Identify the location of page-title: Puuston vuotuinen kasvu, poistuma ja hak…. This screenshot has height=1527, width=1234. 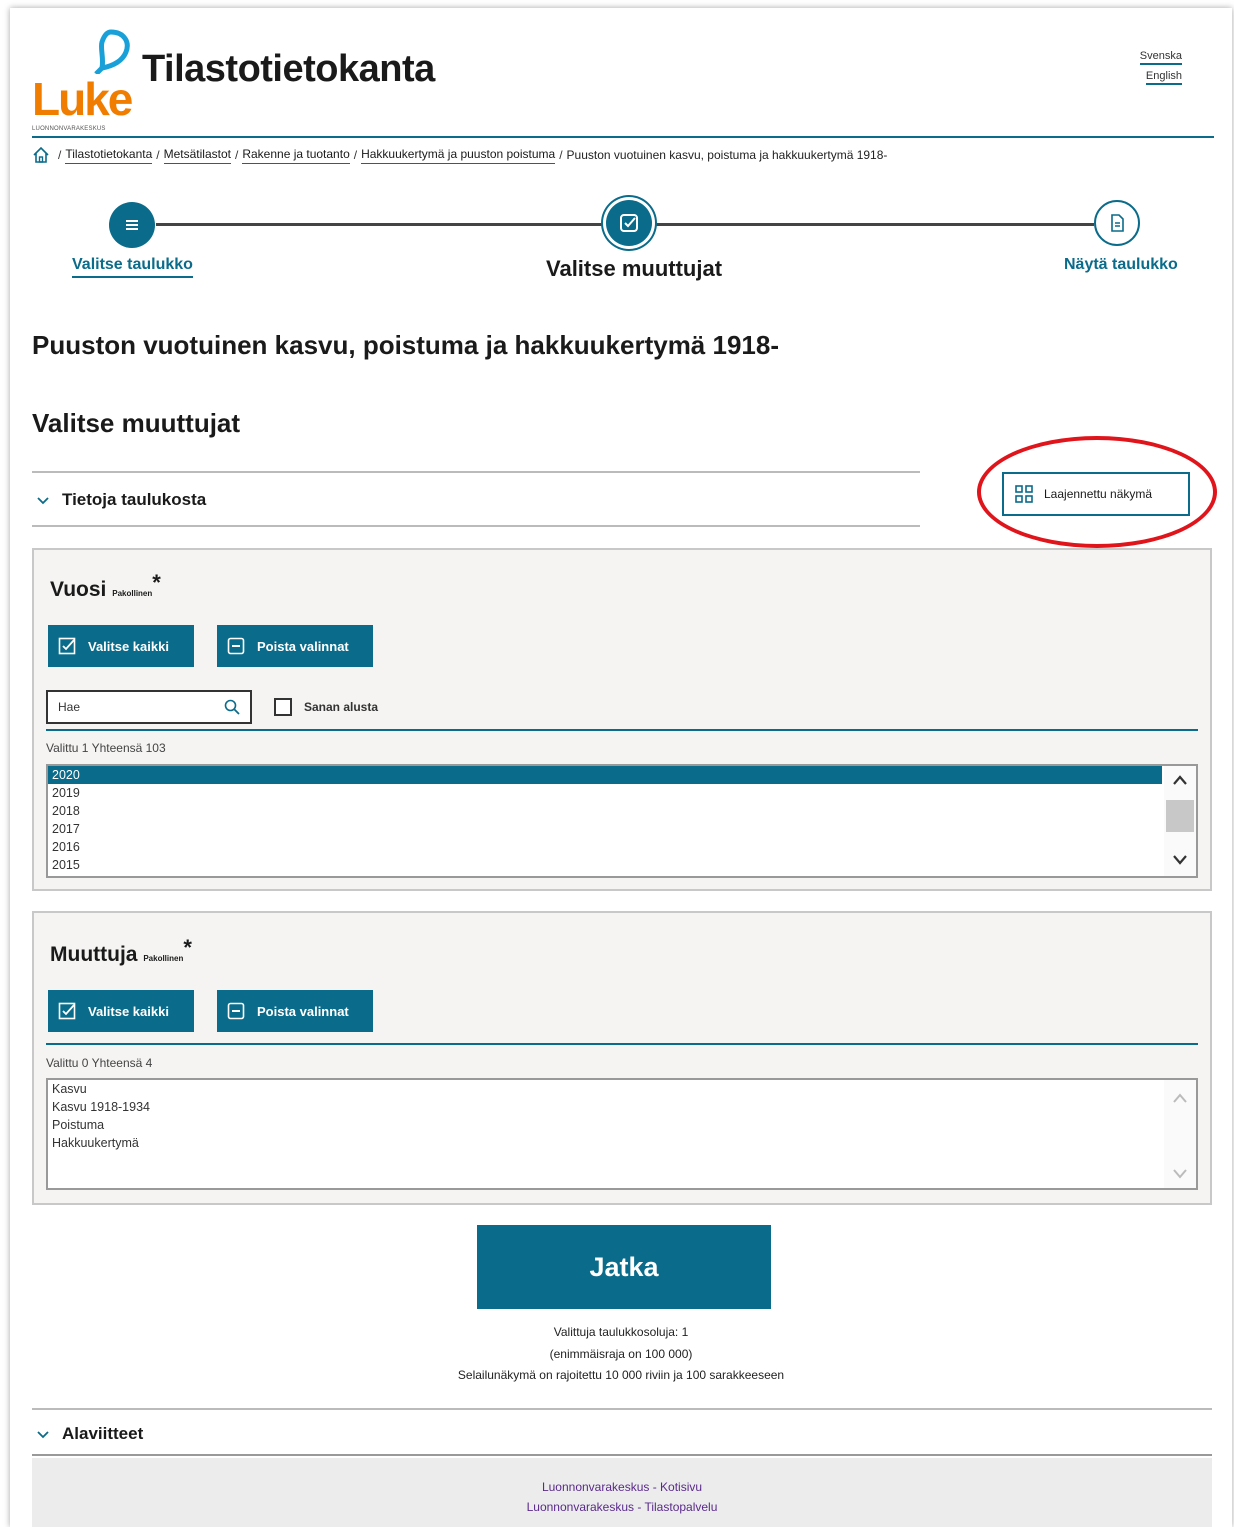
(405, 345).